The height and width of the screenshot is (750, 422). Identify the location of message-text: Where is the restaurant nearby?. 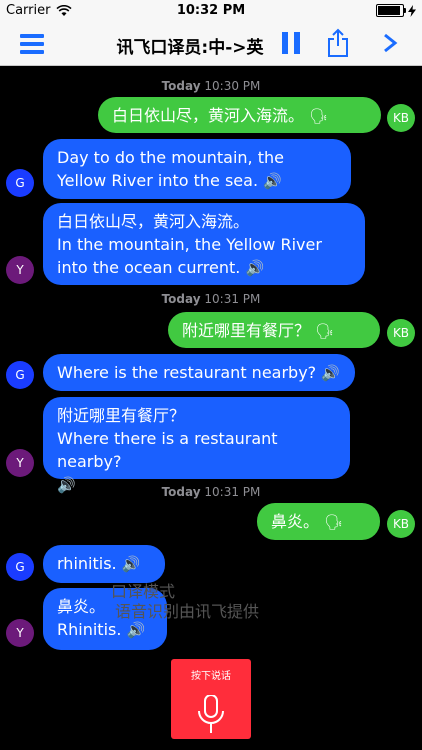
(187, 372).